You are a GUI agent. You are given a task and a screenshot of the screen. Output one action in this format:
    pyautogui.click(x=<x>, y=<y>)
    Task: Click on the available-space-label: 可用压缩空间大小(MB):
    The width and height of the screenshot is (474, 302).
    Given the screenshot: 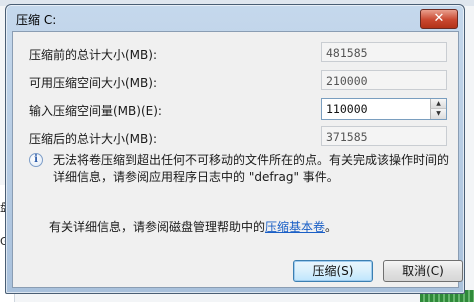 What is the action you would take?
    pyautogui.click(x=93, y=83)
    